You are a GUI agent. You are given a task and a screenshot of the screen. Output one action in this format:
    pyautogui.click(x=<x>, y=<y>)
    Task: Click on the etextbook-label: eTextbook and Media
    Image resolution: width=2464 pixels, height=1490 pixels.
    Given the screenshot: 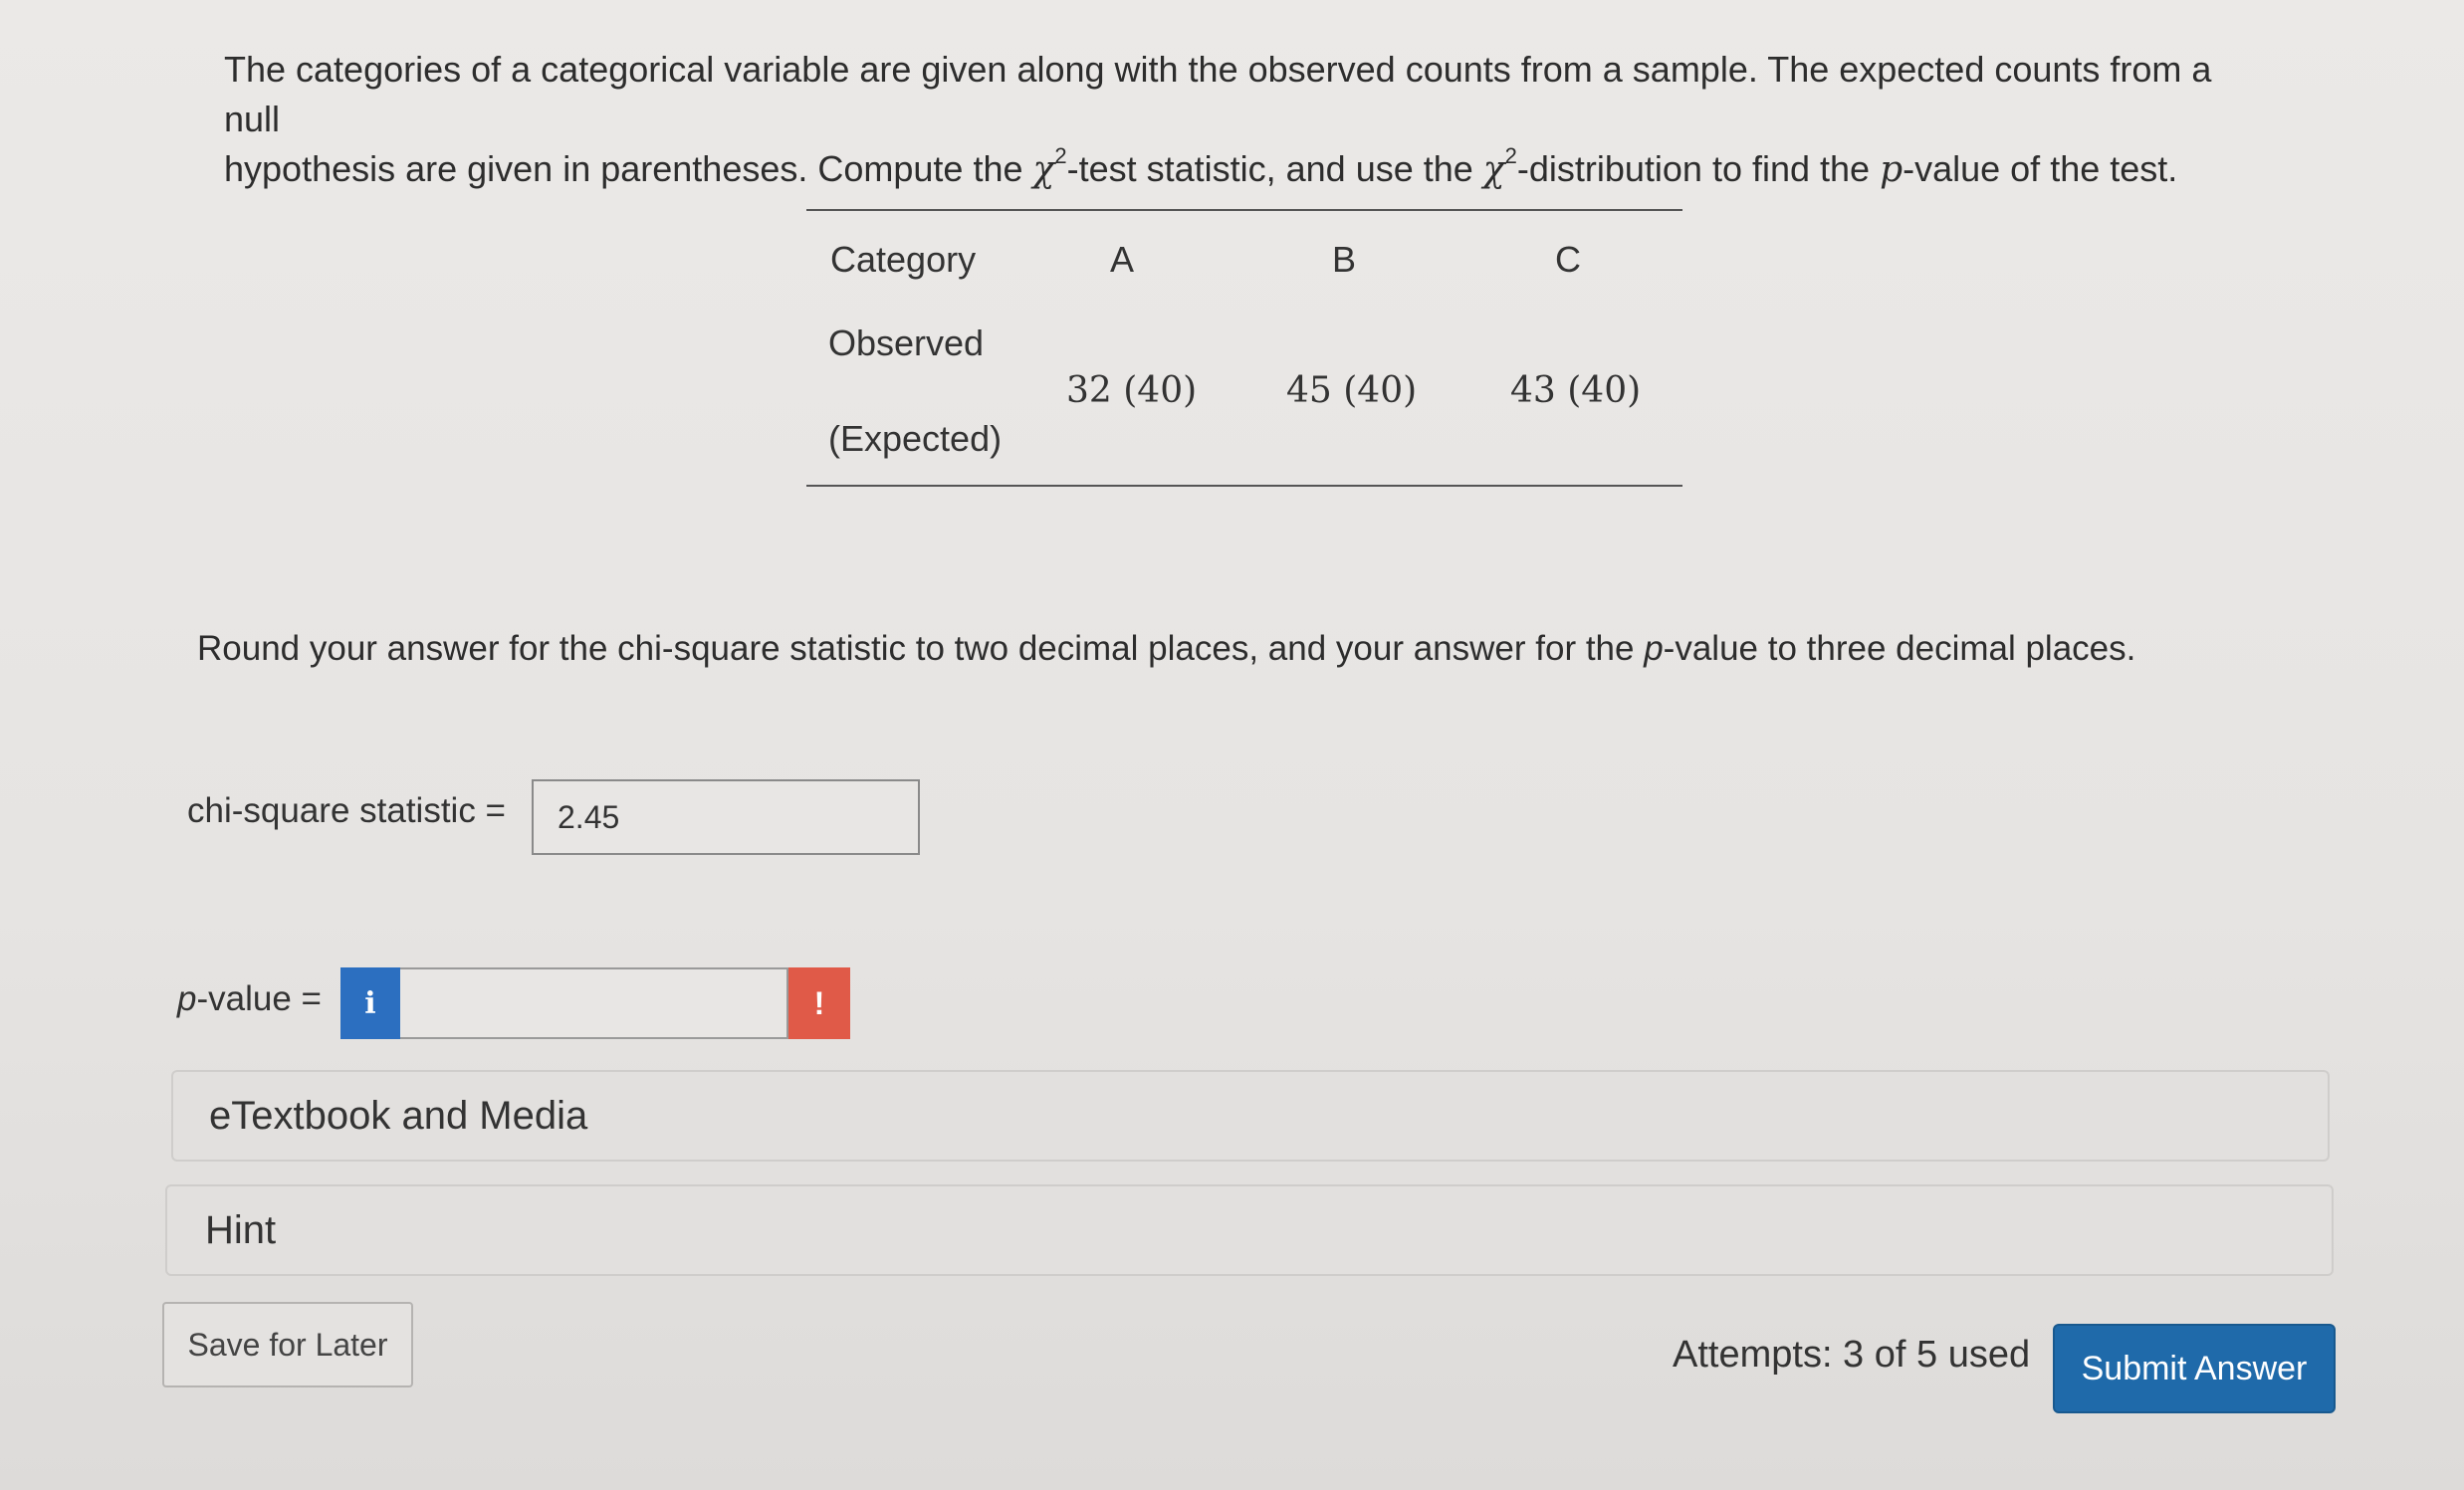 What is the action you would take?
    pyautogui.click(x=398, y=1115)
    